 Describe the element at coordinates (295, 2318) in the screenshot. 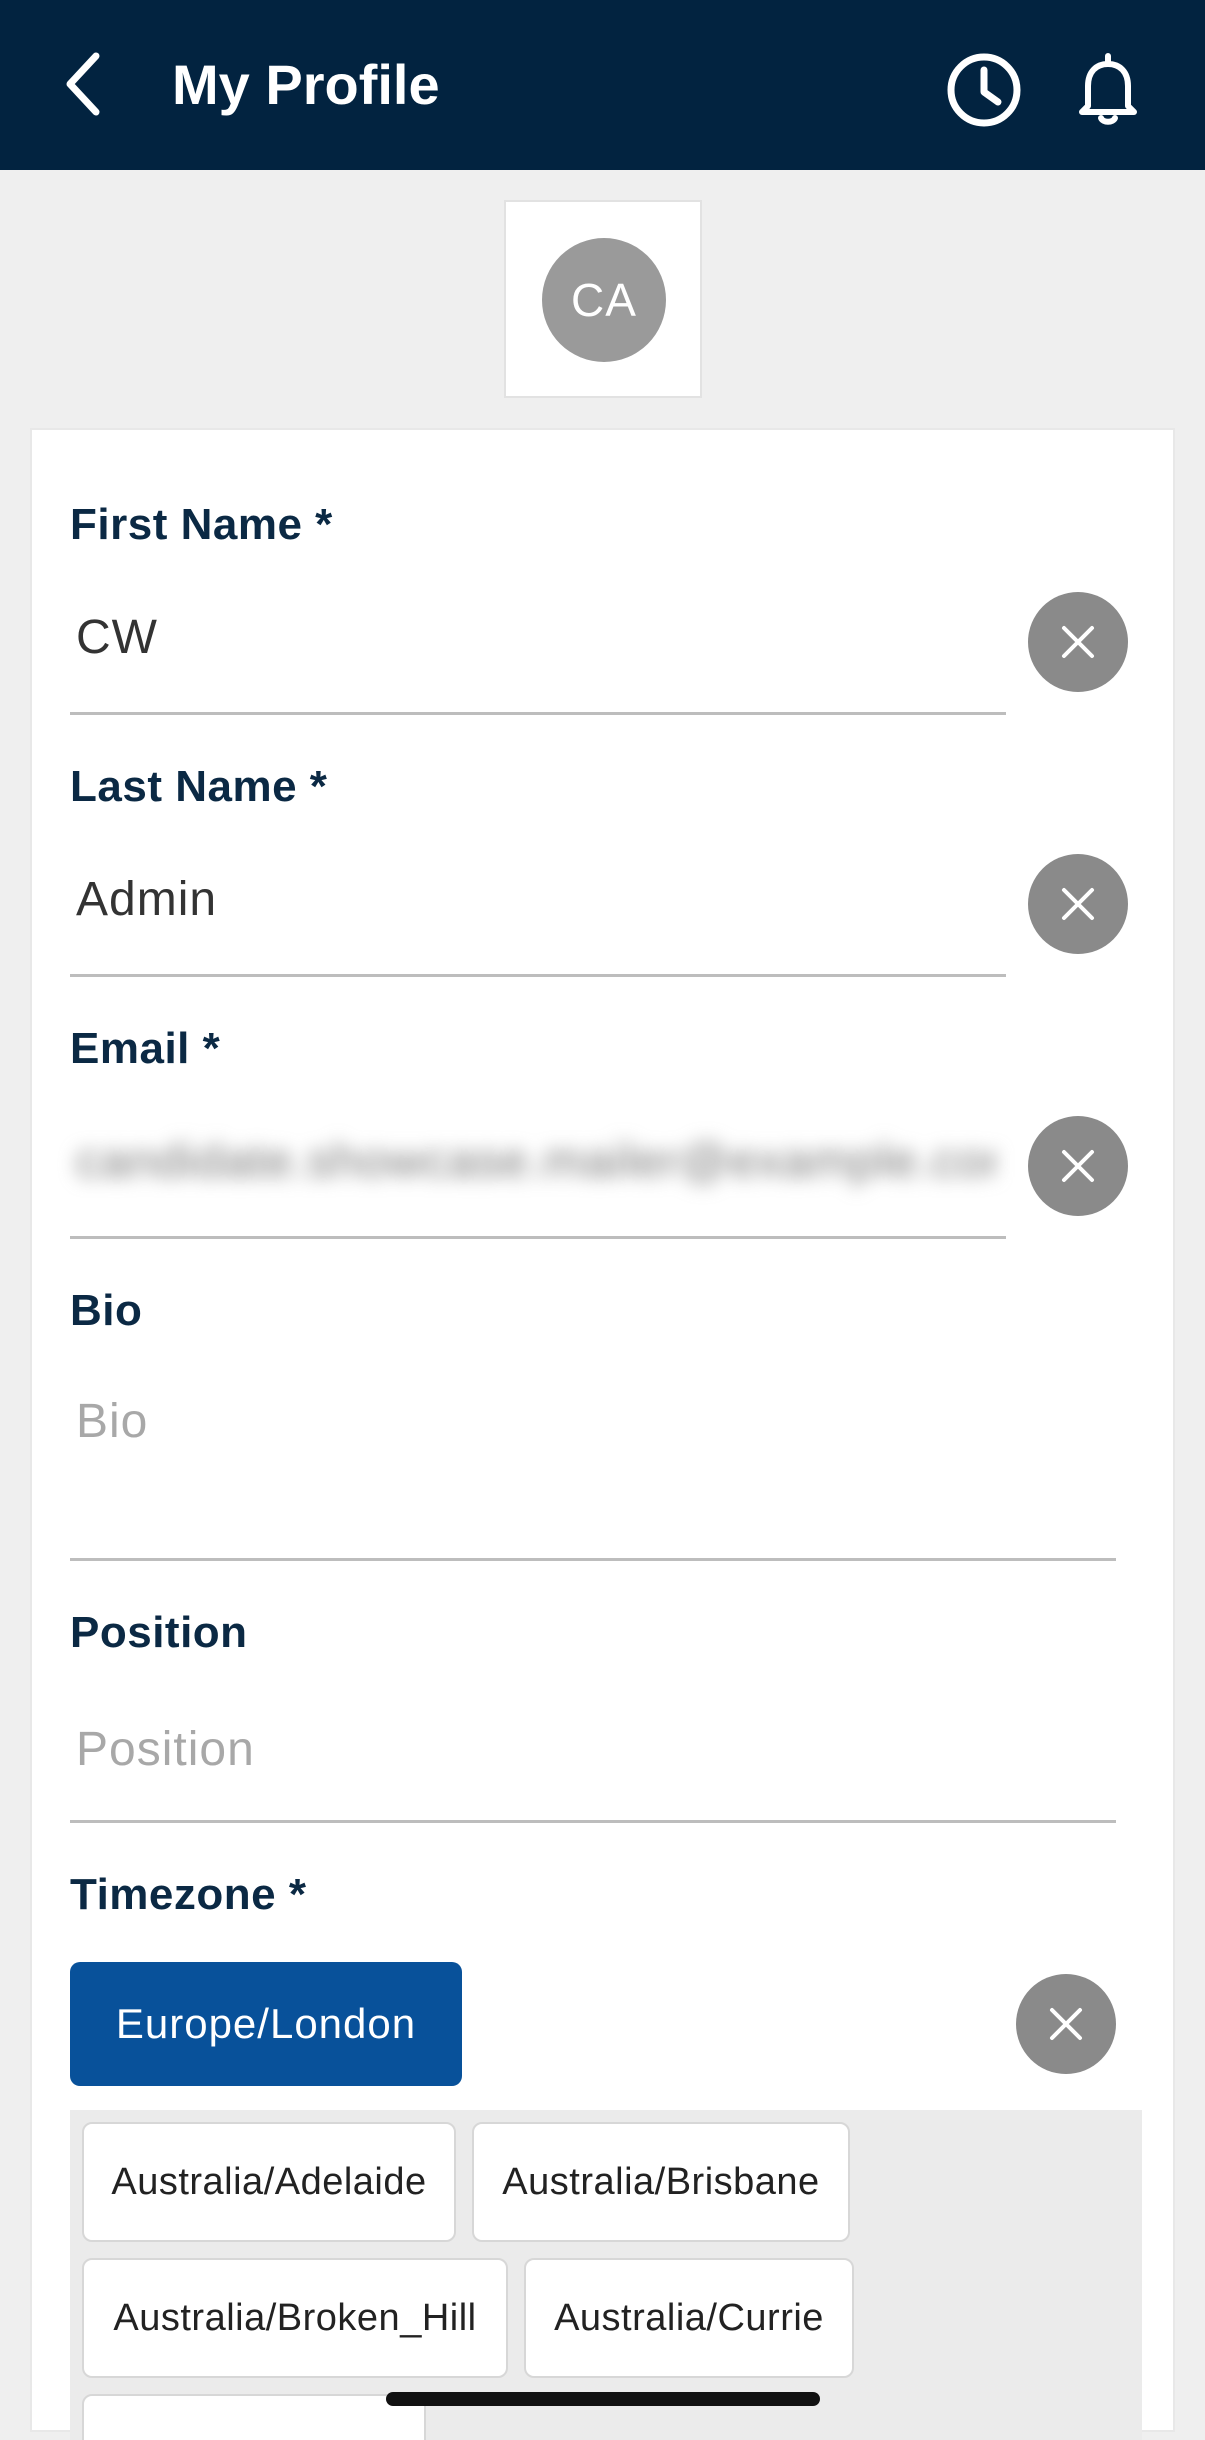

I see `timezone-option: Australia/Broken_Hill` at that location.